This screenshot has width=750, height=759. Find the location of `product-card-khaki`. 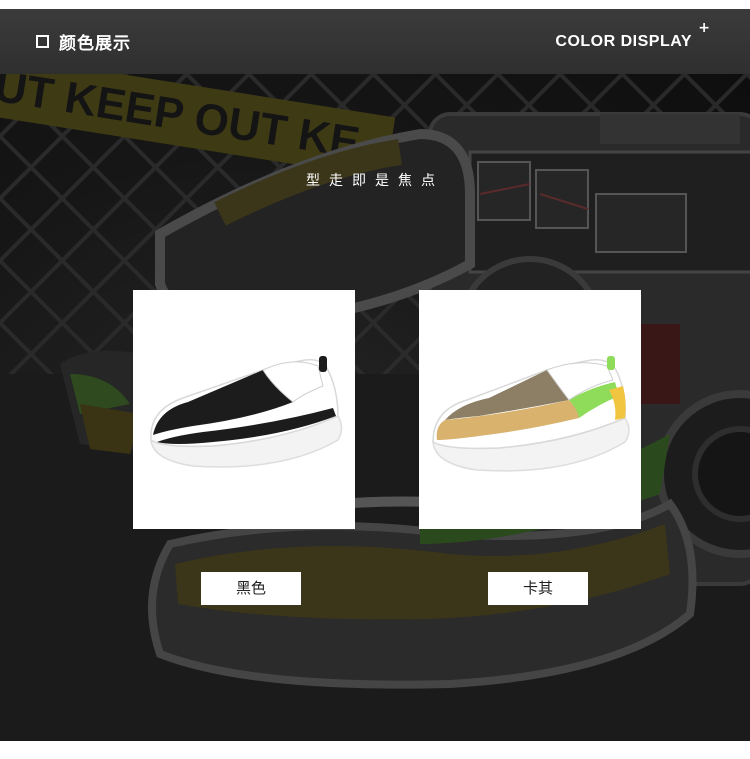

product-card-khaki is located at coordinates (530, 409).